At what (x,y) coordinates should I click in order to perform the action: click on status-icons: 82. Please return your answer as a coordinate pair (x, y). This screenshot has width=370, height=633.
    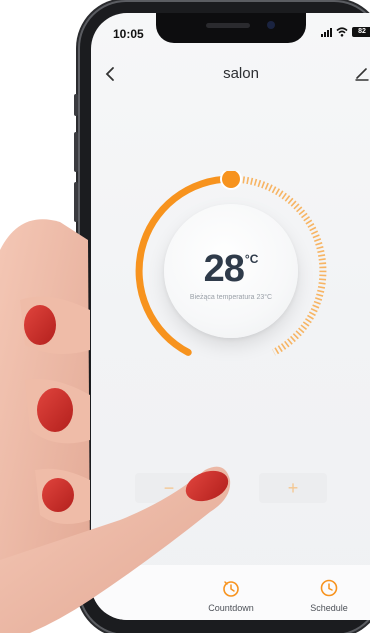
    Looking at the image, I should click on (345, 32).